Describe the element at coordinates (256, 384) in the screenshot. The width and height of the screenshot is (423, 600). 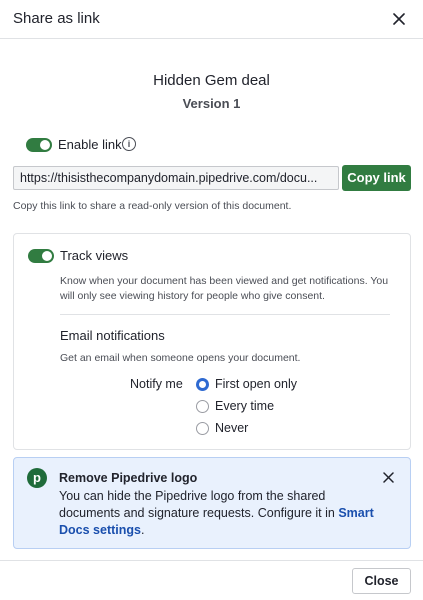
I see `radio-label: First open only` at that location.